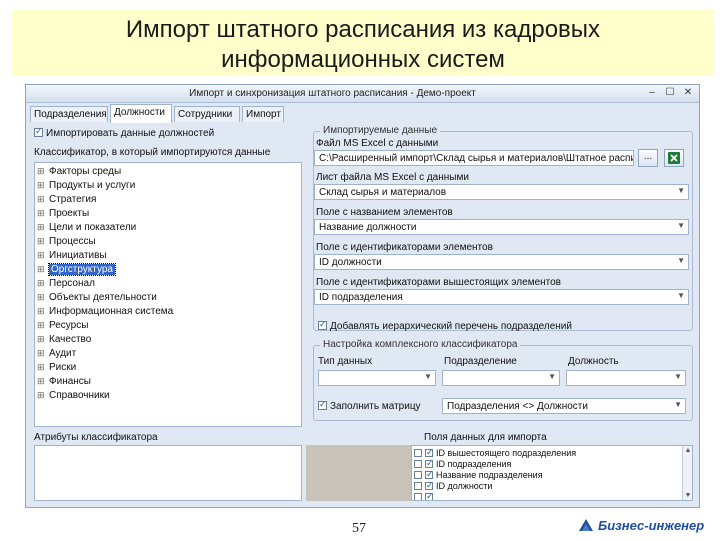  What do you see at coordinates (63, 213) in the screenshot?
I see `tree-item: ⊞ Проекты` at bounding box center [63, 213].